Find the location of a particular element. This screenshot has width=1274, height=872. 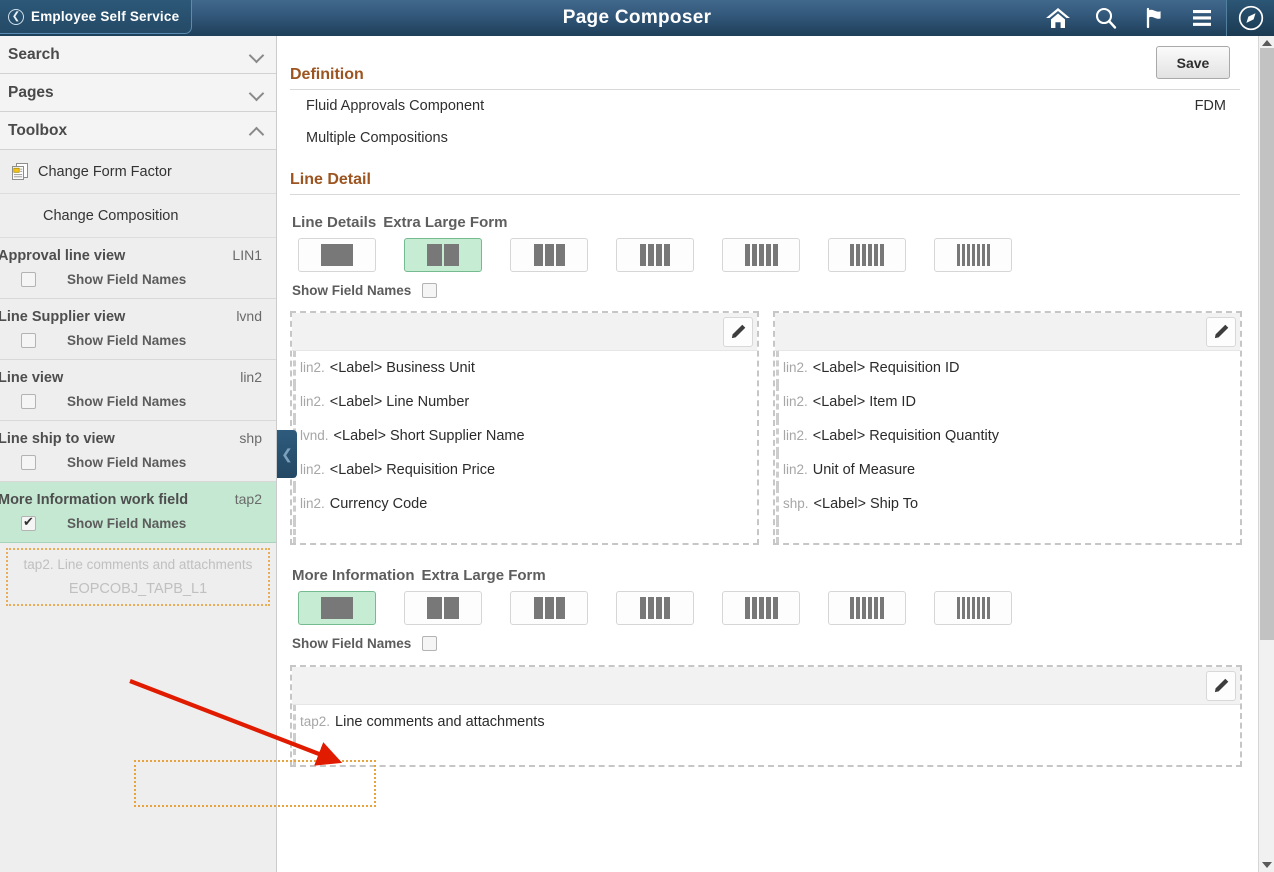

more-information-show-field-names-row: Show Field Names is located at coordinates (768, 638).